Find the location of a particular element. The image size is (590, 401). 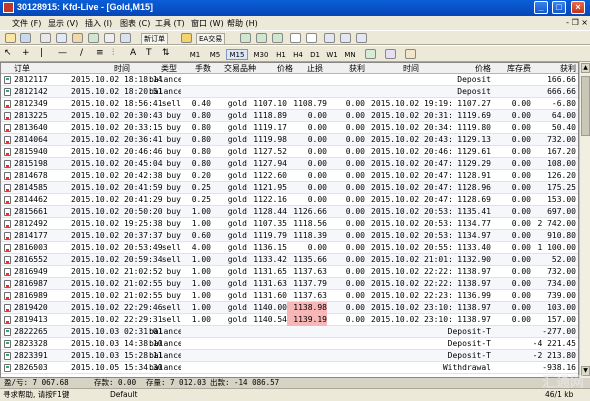

cell-tp is located at coordinates (347, 80).